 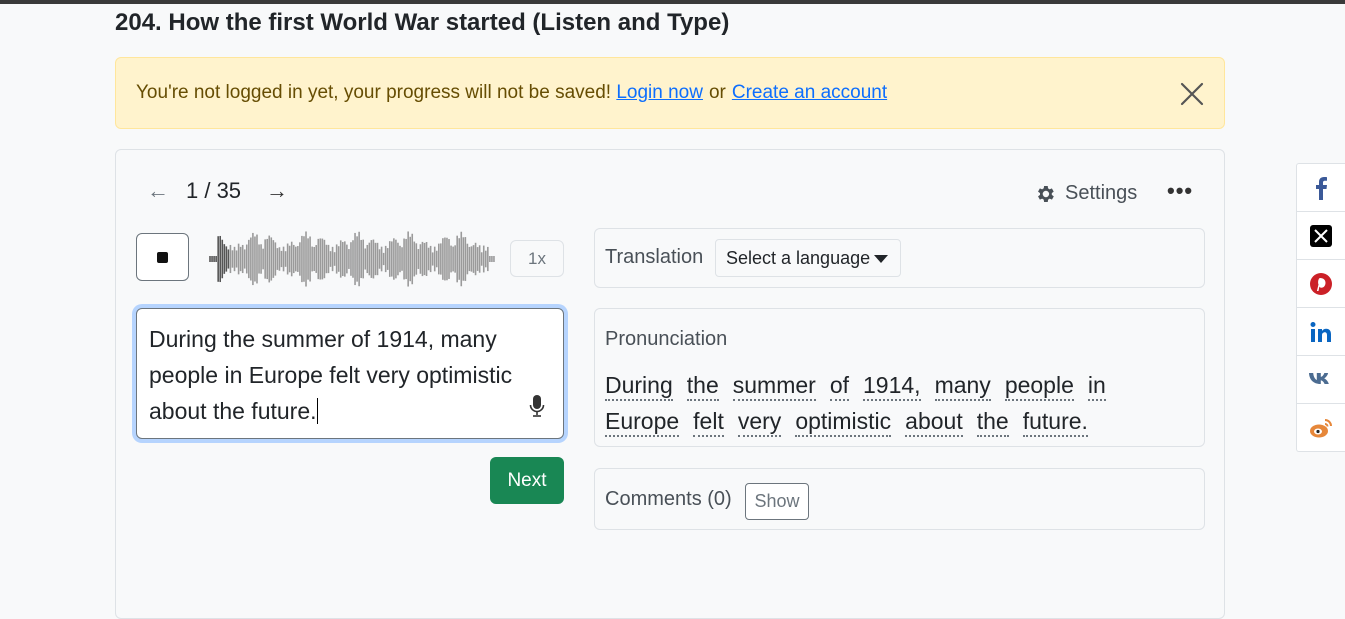 I want to click on share-sidebar, so click(x=1320, y=307).